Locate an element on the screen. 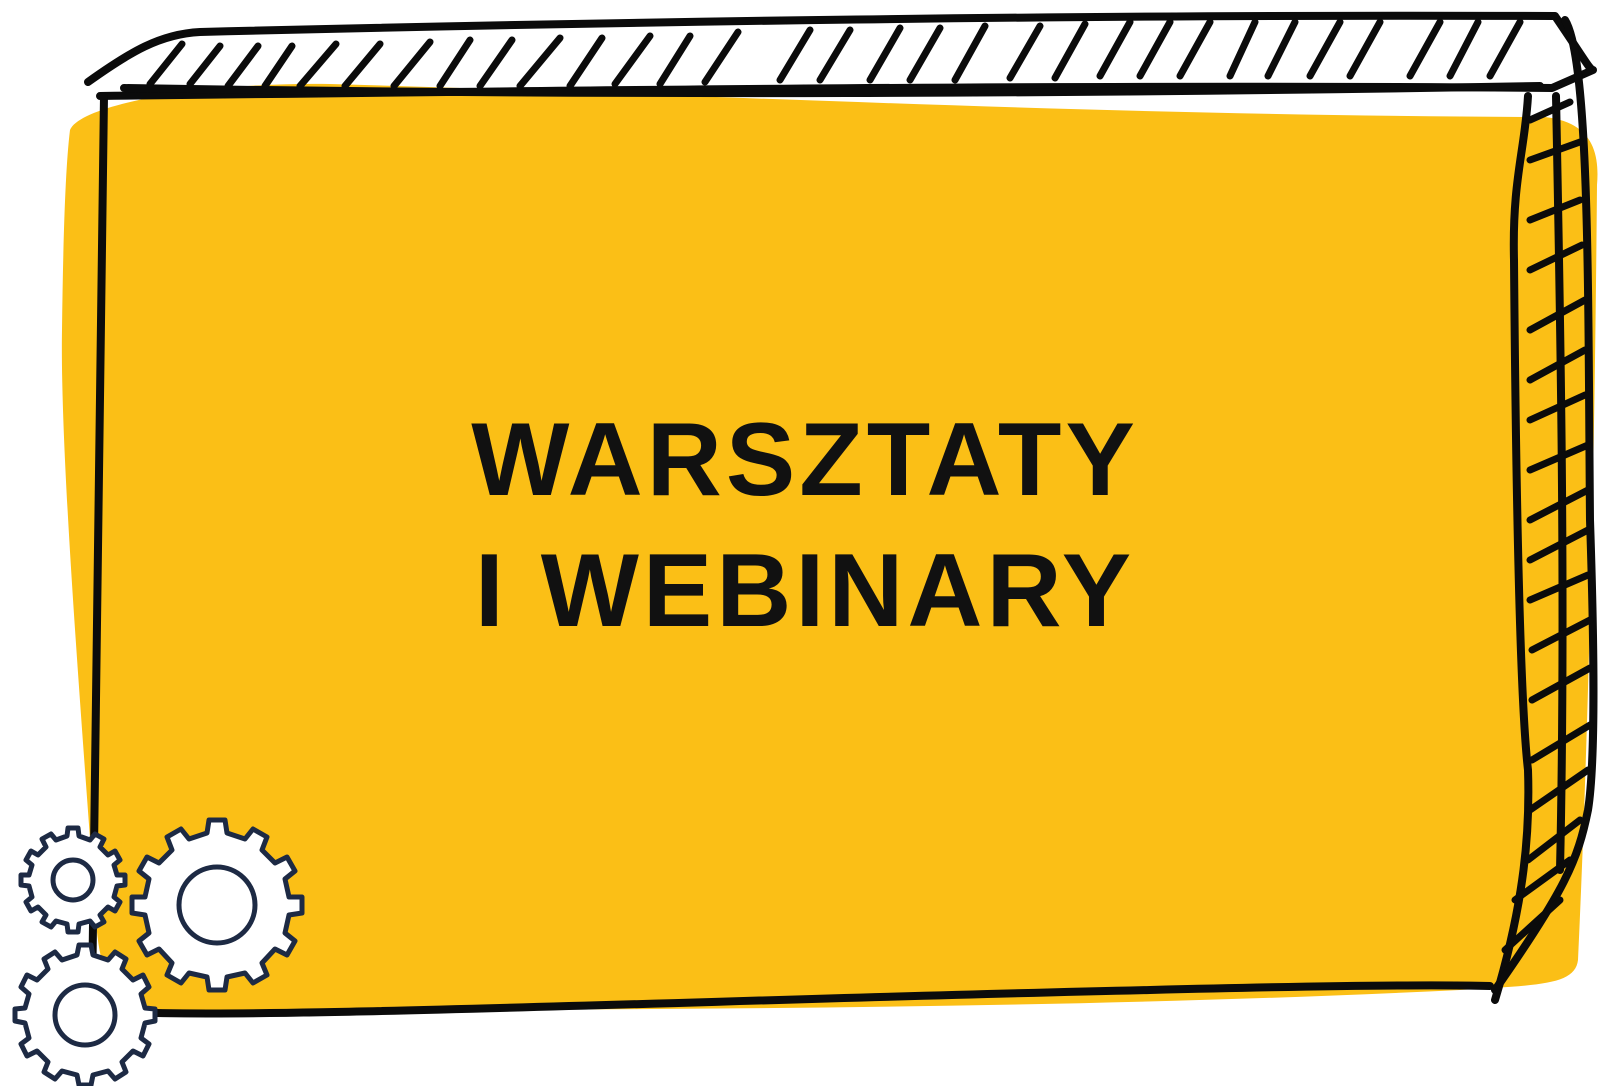 The width and height of the screenshot is (1602, 1086). banner-title-line-2: I WEBINARY is located at coordinates (805, 591).